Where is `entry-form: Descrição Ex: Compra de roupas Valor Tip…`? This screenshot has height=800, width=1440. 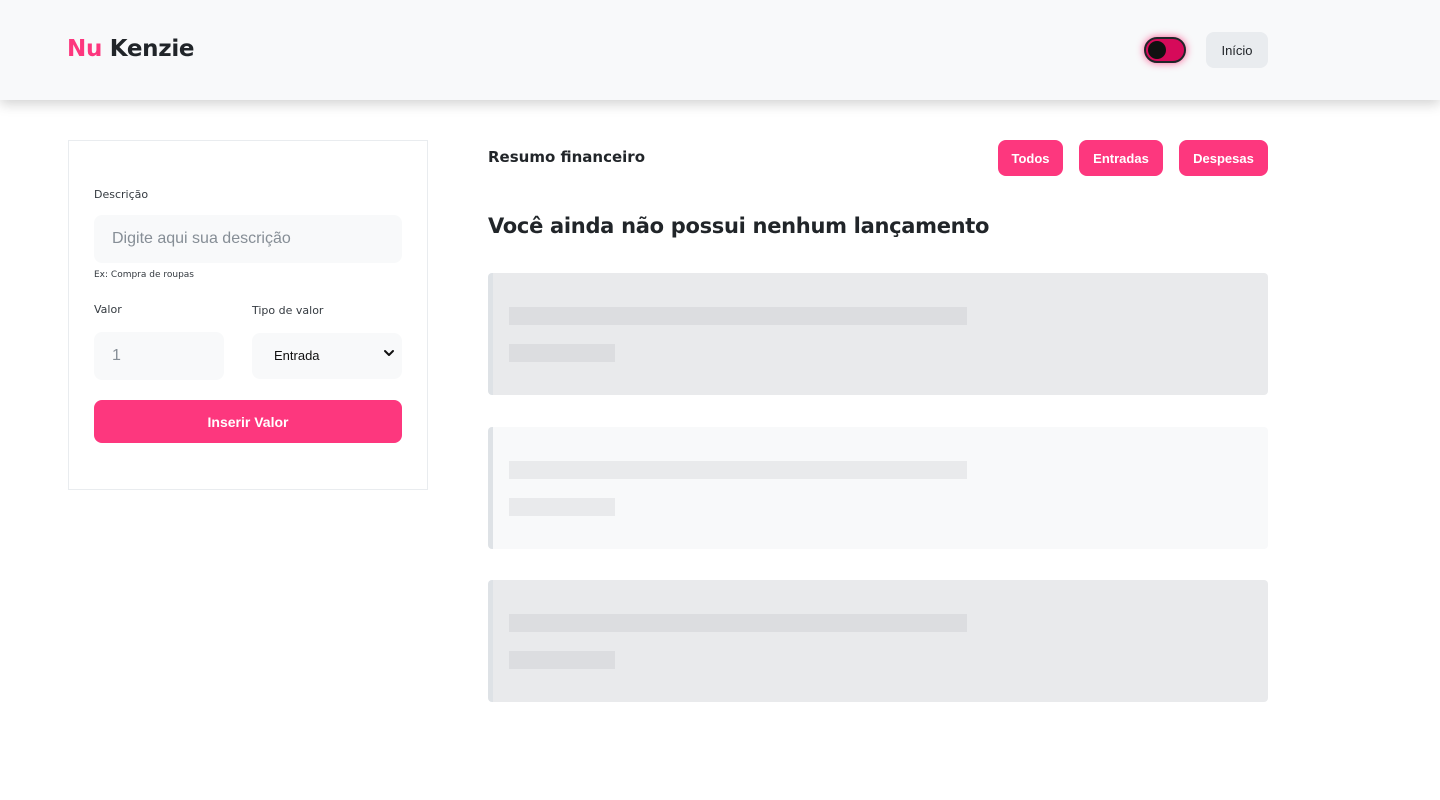
entry-form: Descrição Ex: Compra de roupas Valor Tip… is located at coordinates (248, 315).